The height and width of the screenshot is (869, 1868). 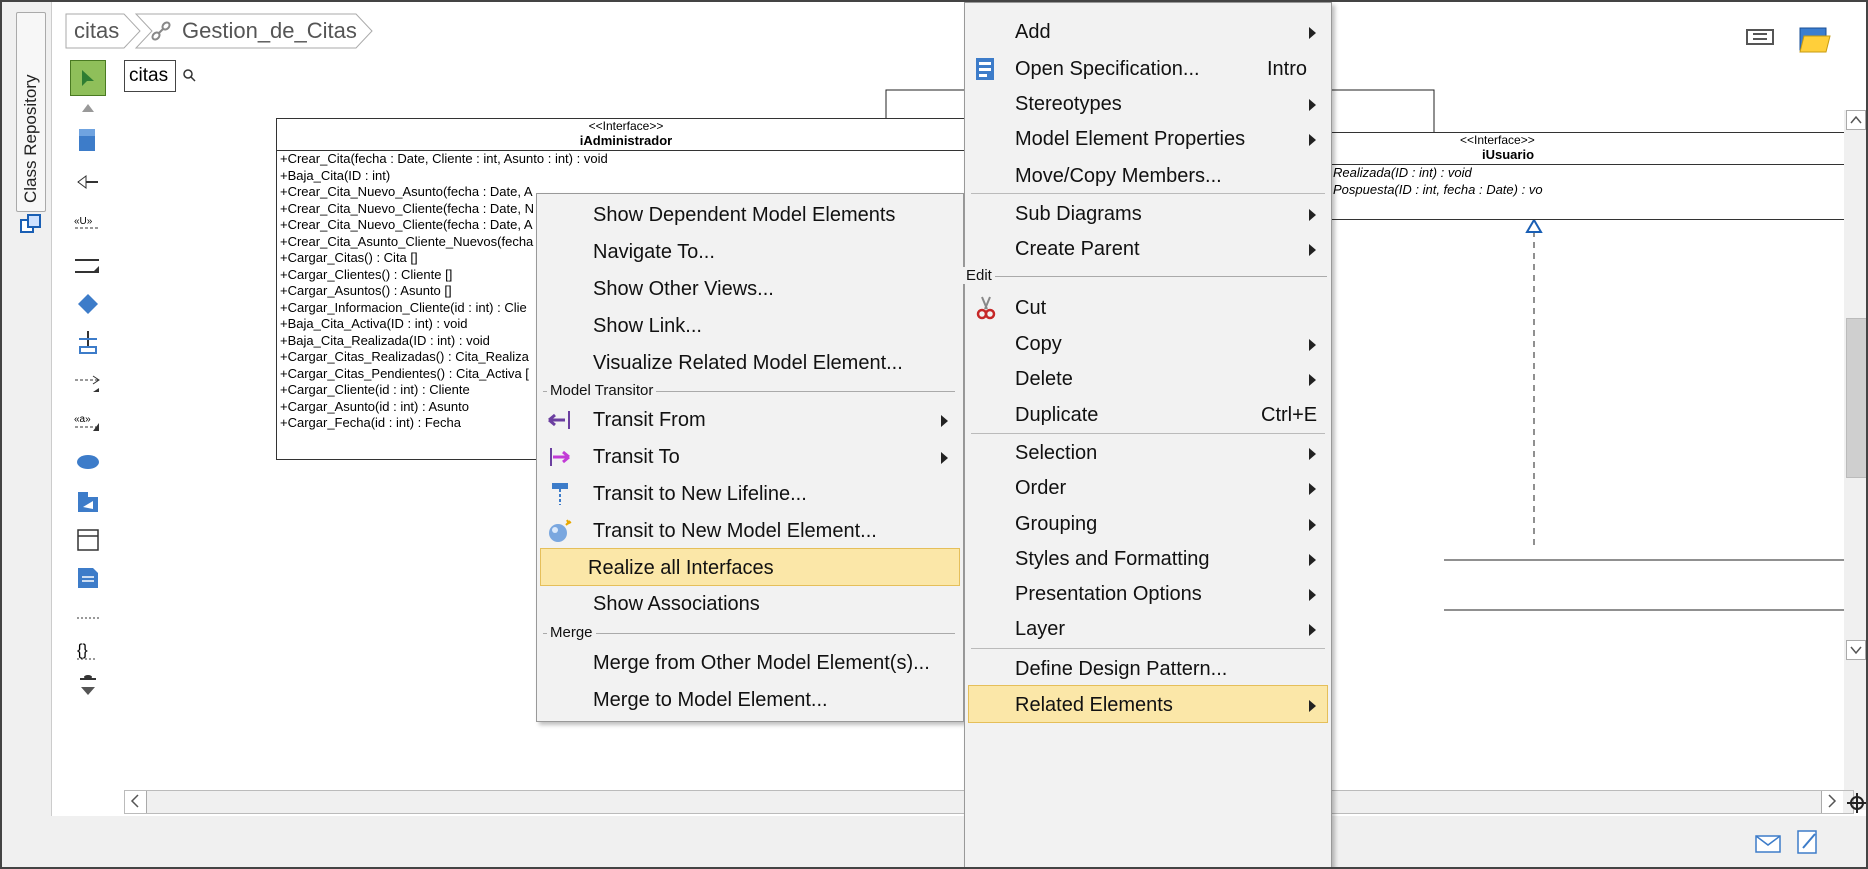 I want to click on chevron-down-icon, so click(x=1856, y=650).